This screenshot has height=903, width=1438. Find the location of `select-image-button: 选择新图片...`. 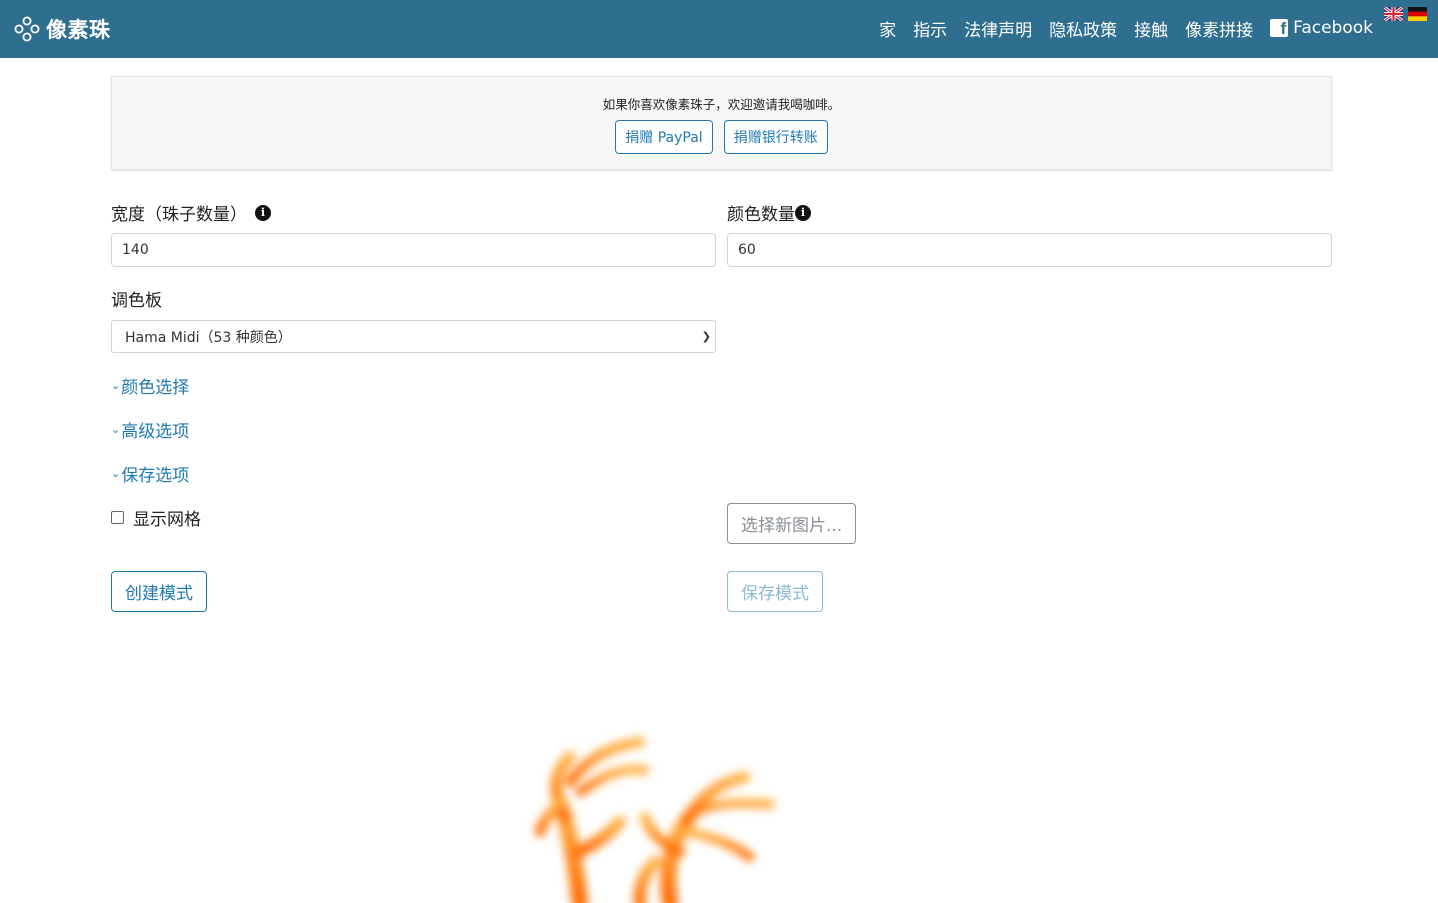

select-image-button: 选择新图片... is located at coordinates (792, 523).